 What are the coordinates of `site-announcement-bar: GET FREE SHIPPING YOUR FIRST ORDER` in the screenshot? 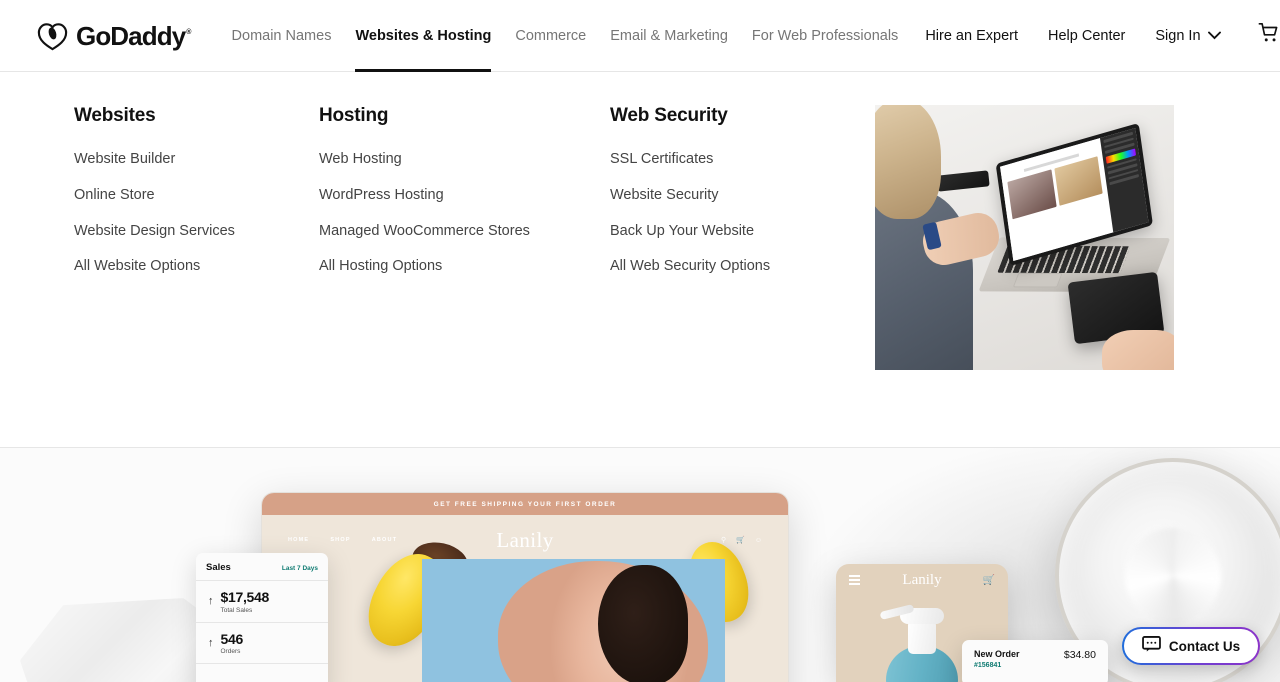 It's located at (525, 504).